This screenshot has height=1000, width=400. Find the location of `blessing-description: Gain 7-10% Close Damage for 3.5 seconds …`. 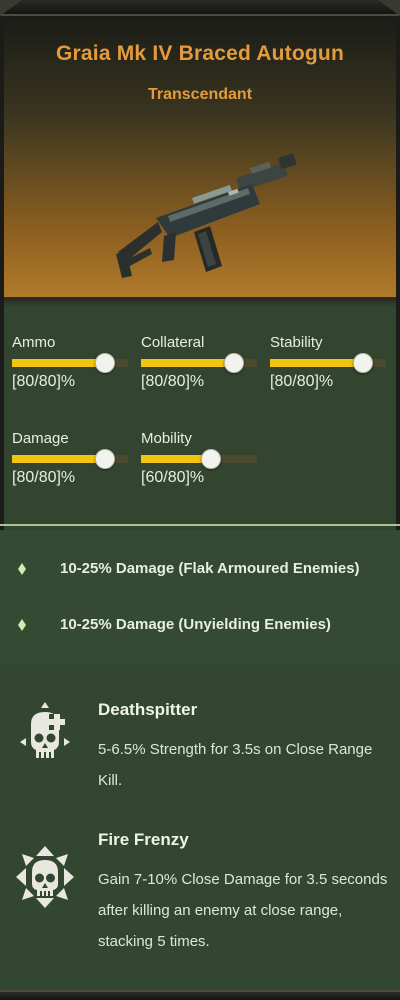

blessing-description: Gain 7-10% Close Damage for 3.5 seconds … is located at coordinates (243, 910).